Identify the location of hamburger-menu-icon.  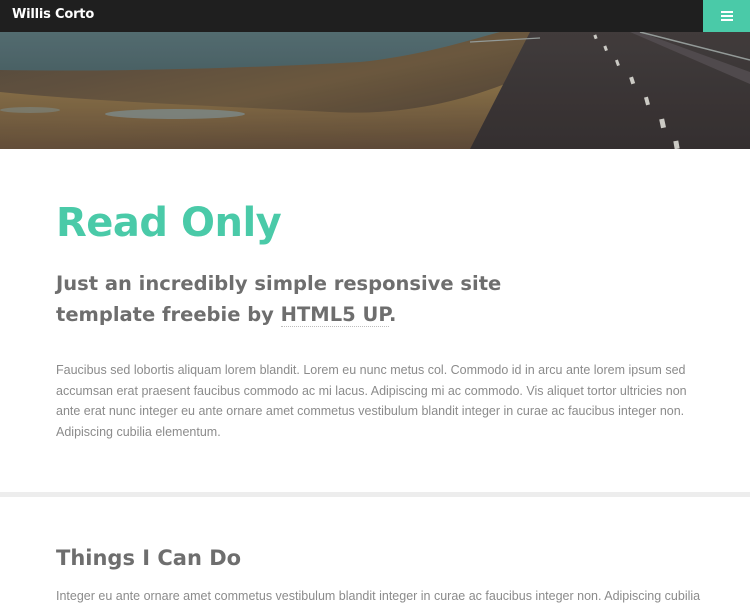
(726, 16).